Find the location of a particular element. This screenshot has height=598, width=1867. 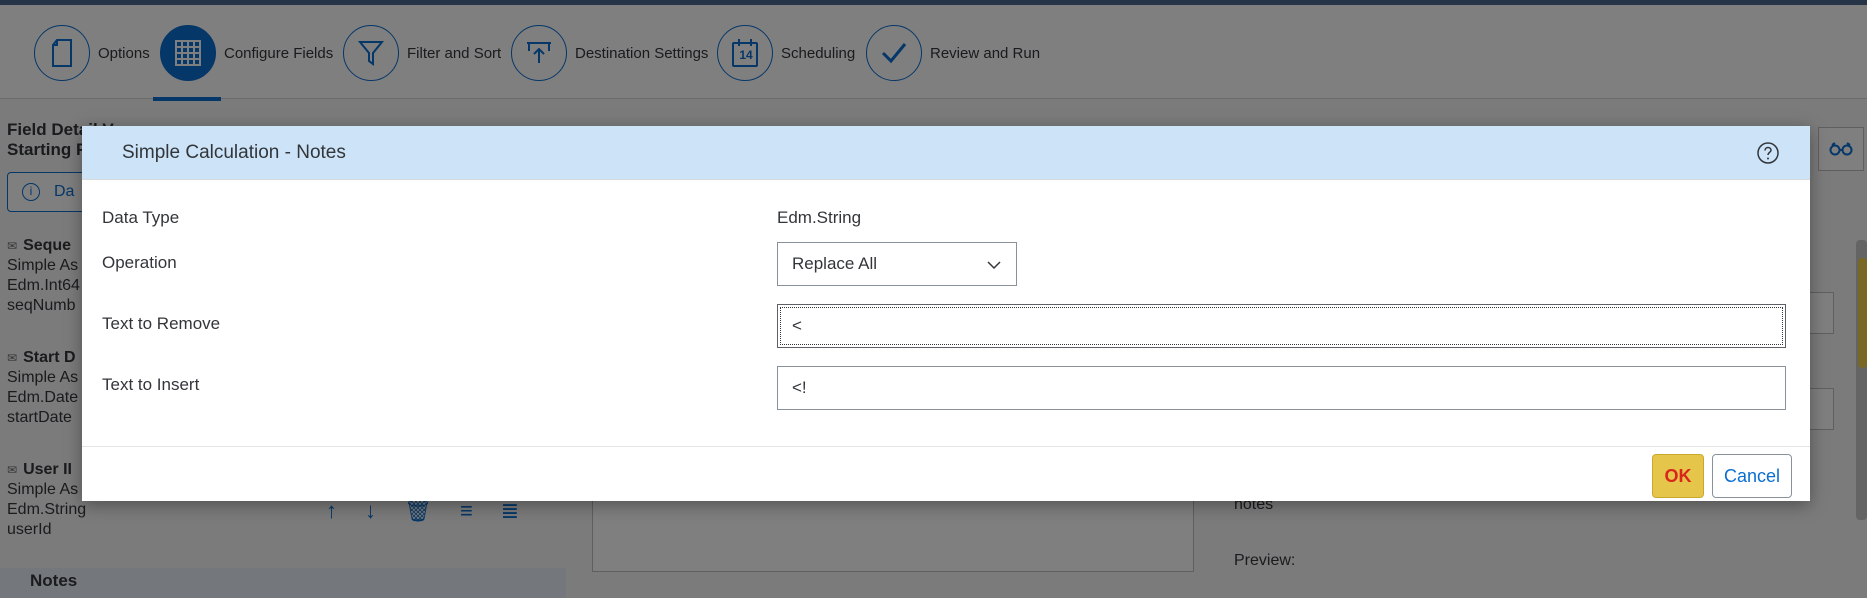

operation-selected-value: Replace All is located at coordinates (835, 263).